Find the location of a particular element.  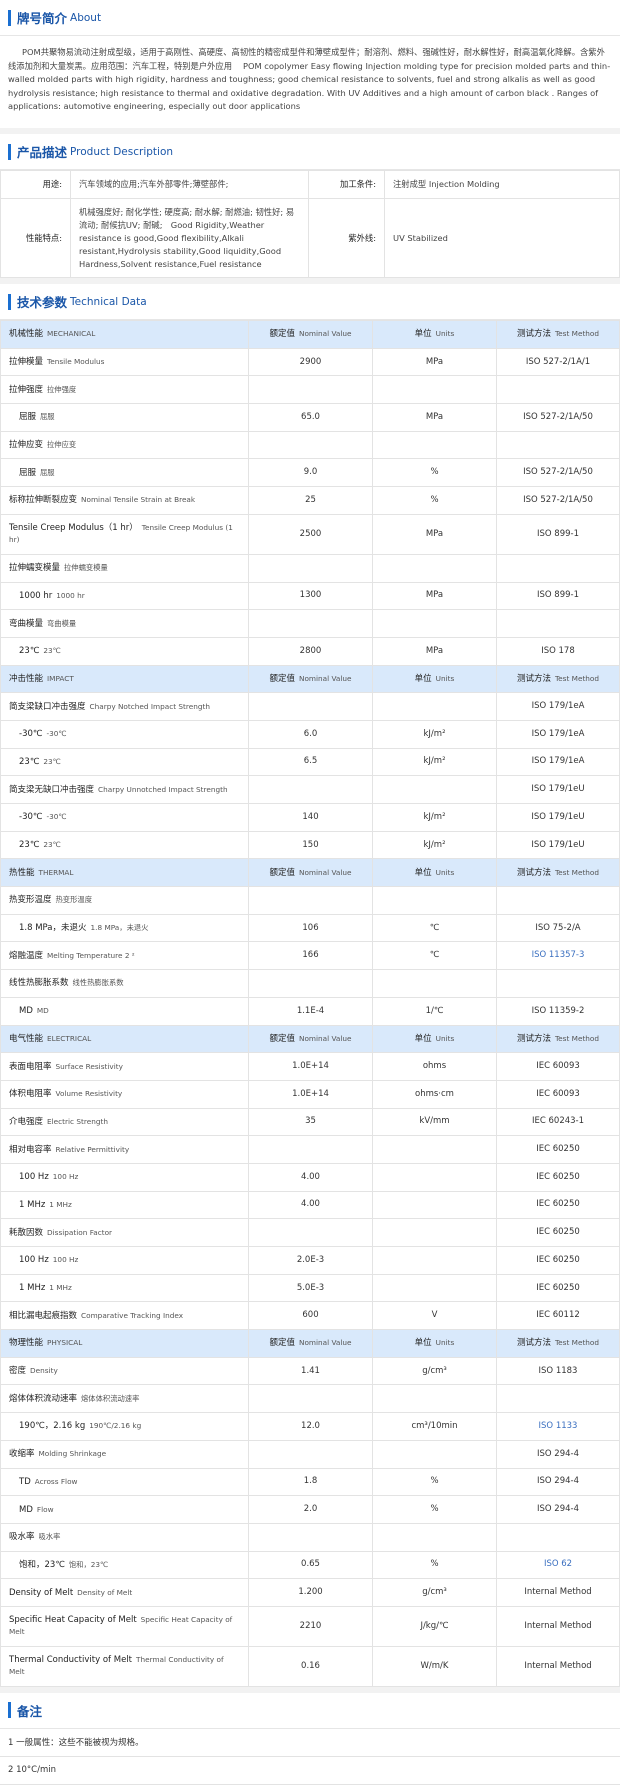

property-name-en: Charpy Unnotched Impact Strength is located at coordinates (163, 789).